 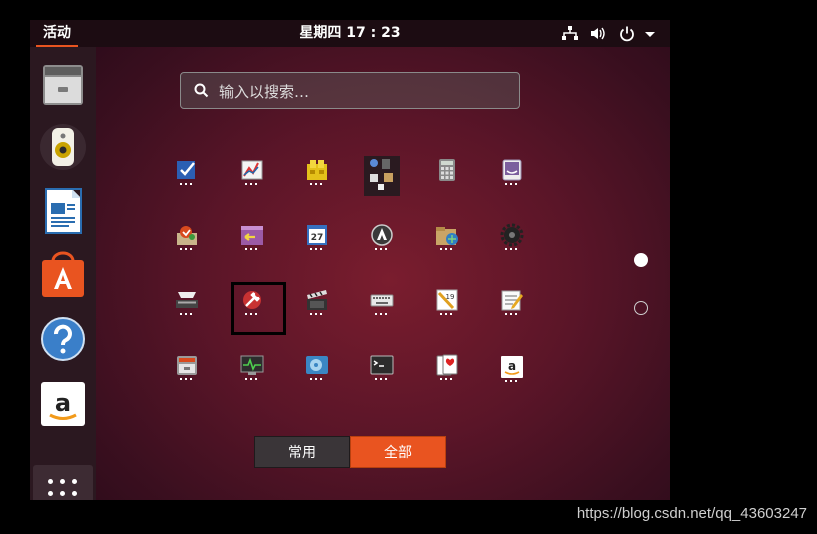 I want to click on search-box, so click(x=350, y=90).